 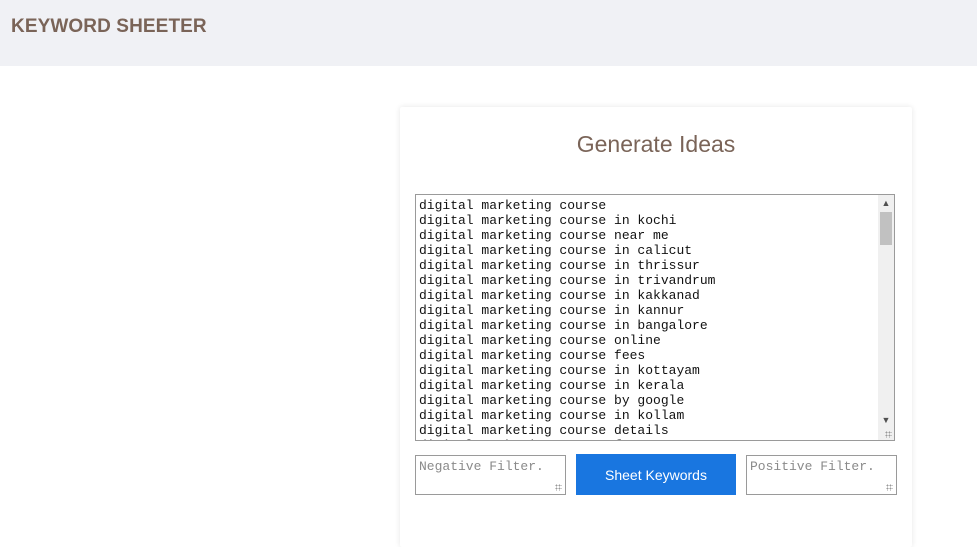 I want to click on scroll-down-icon: ▼, so click(x=886, y=420).